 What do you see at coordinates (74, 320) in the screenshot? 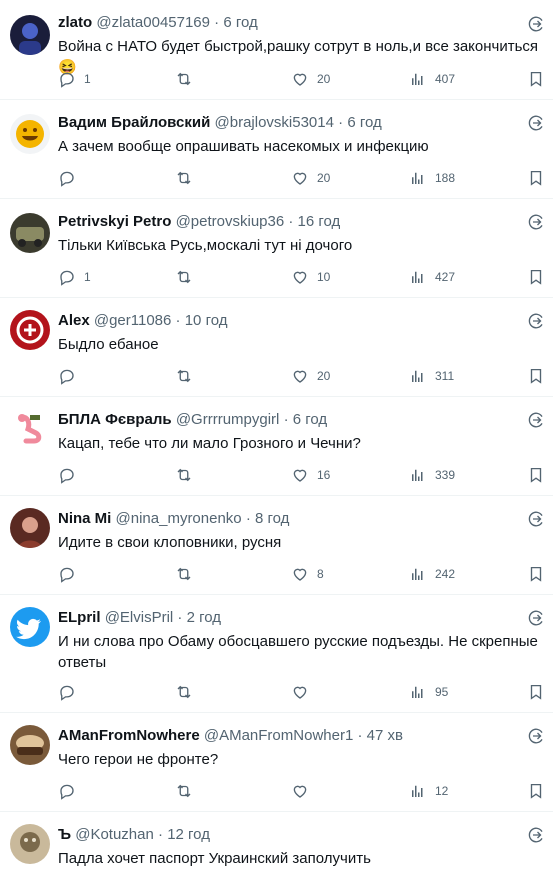
I see `author-name: Alex` at bounding box center [74, 320].